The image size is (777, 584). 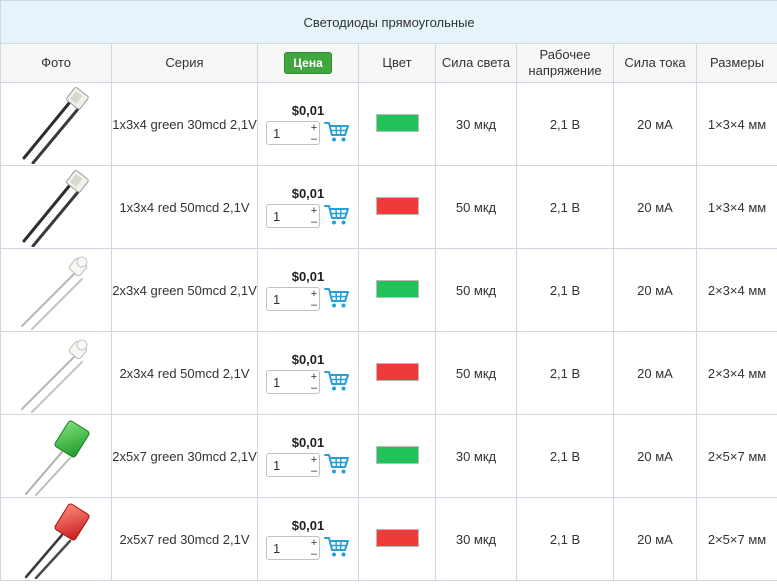 What do you see at coordinates (655, 63) in the screenshot?
I see `header-current: Сила тока` at bounding box center [655, 63].